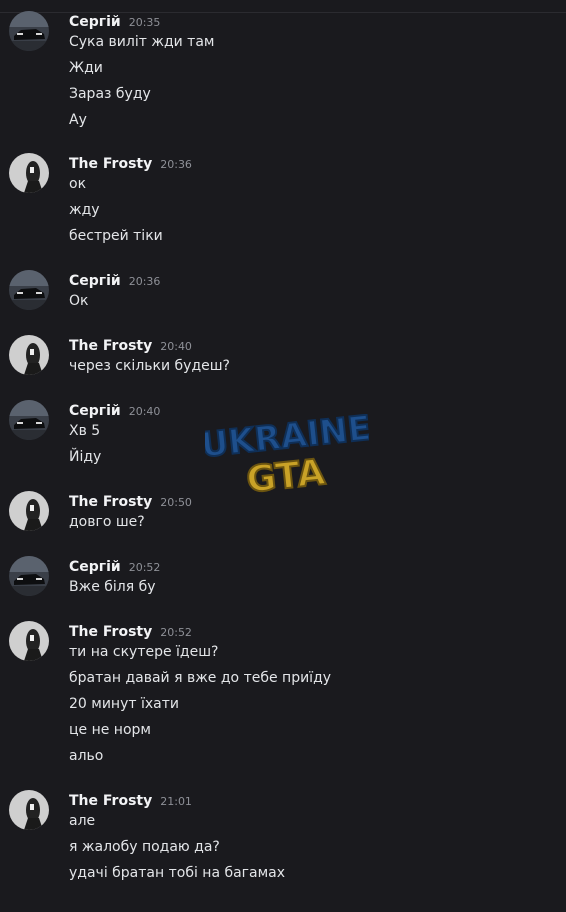 The image size is (566, 912). I want to click on watermark-line2: GTA, so click(286, 474).